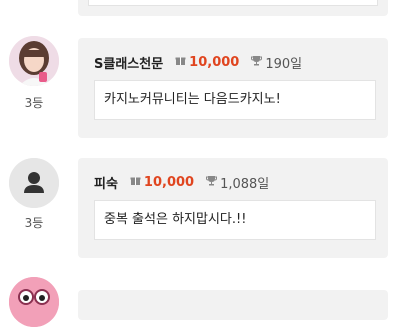  I want to click on nickname: S클래스천문, so click(128, 62).